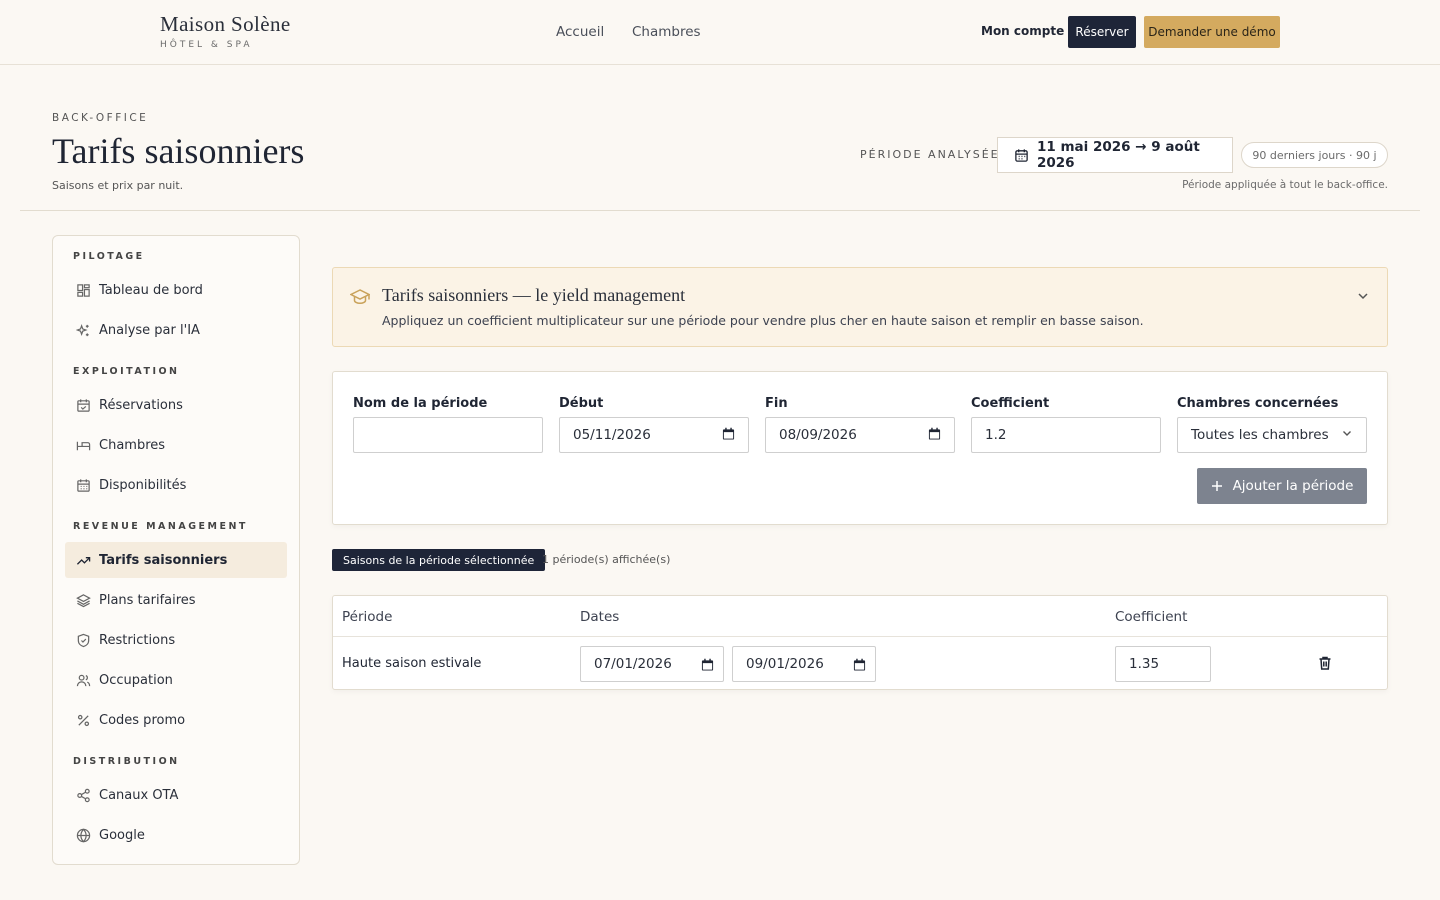 The image size is (1440, 900). I want to click on period-count: 1 période(s) affichée(s), so click(606, 559).